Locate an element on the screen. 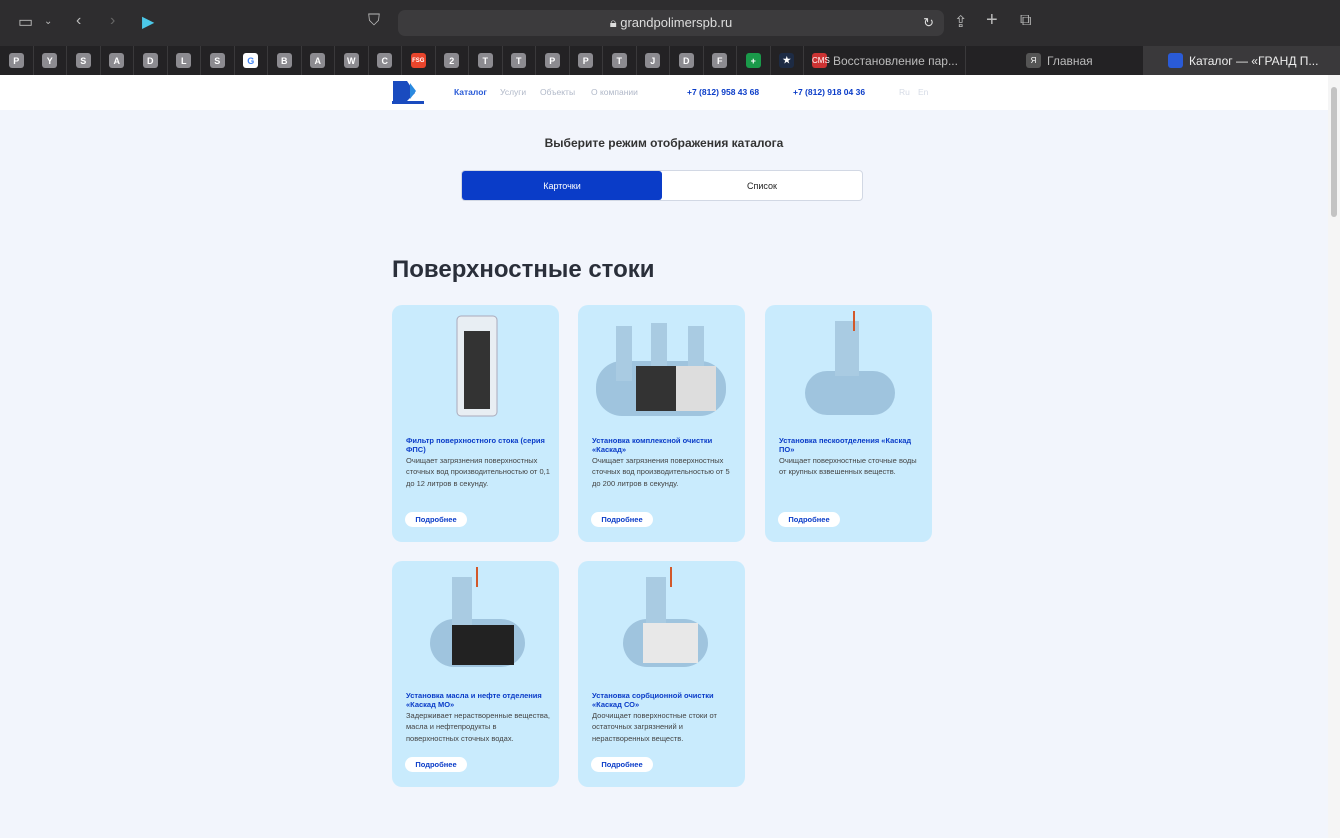 The height and width of the screenshot is (838, 1340). mode-cards-button: Карточки is located at coordinates (562, 185).